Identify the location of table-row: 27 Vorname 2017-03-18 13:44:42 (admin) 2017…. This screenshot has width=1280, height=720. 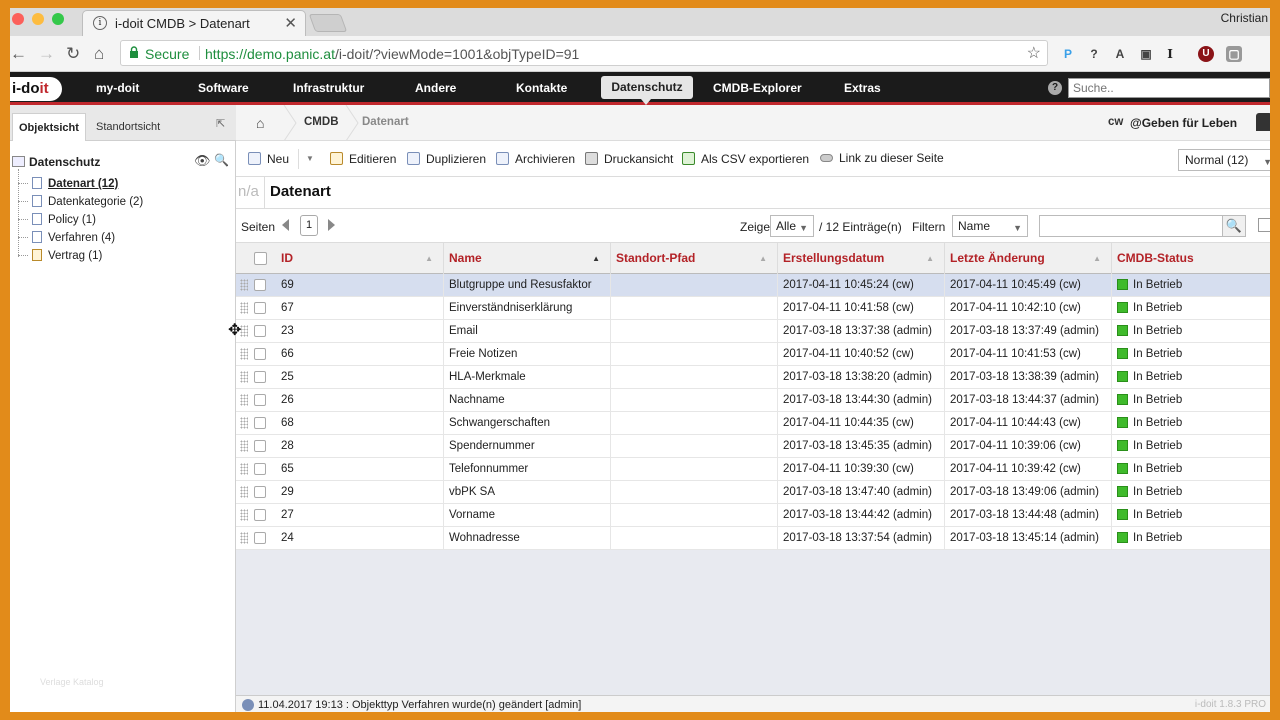
(753, 515).